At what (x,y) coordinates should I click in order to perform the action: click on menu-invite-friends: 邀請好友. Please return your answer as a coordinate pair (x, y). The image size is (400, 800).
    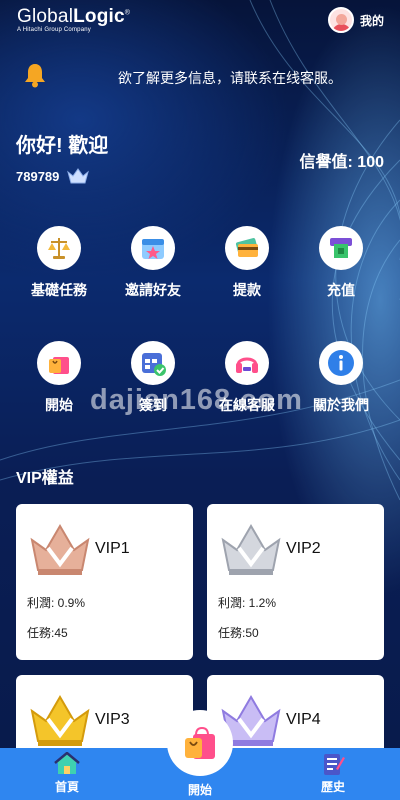
    Looking at the image, I should click on (153, 263).